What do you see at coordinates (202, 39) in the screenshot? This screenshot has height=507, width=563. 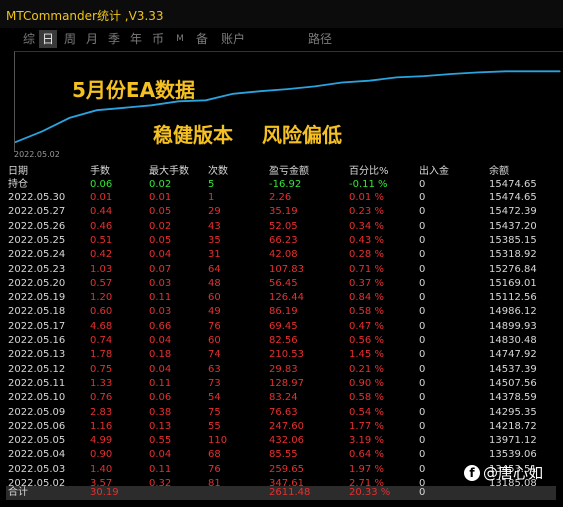 I see `tab-notes: 备` at bounding box center [202, 39].